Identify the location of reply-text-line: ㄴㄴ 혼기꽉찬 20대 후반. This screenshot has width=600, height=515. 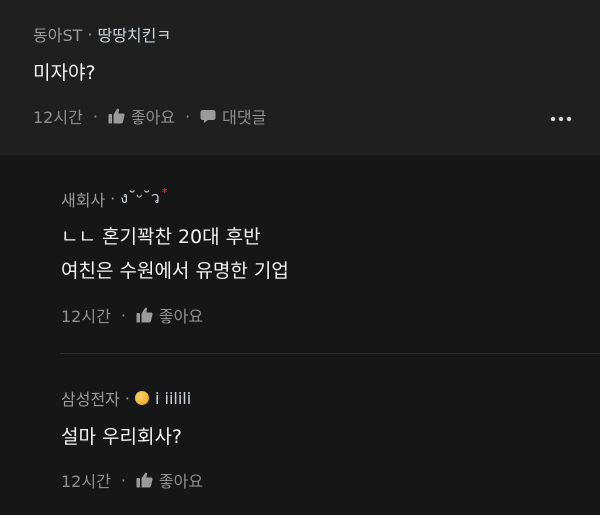
(161, 237).